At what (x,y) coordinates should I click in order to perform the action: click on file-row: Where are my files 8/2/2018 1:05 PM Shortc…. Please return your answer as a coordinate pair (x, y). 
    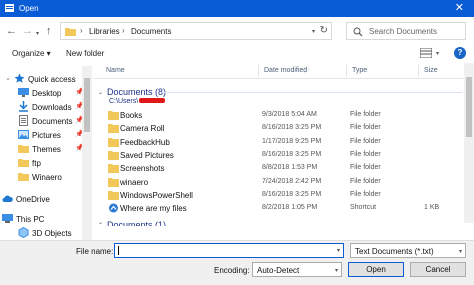
    Looking at the image, I should click on (279, 208).